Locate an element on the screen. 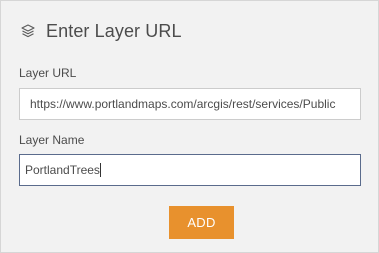 The width and height of the screenshot is (379, 253). layer-name-input: PortlandTrees is located at coordinates (190, 170).